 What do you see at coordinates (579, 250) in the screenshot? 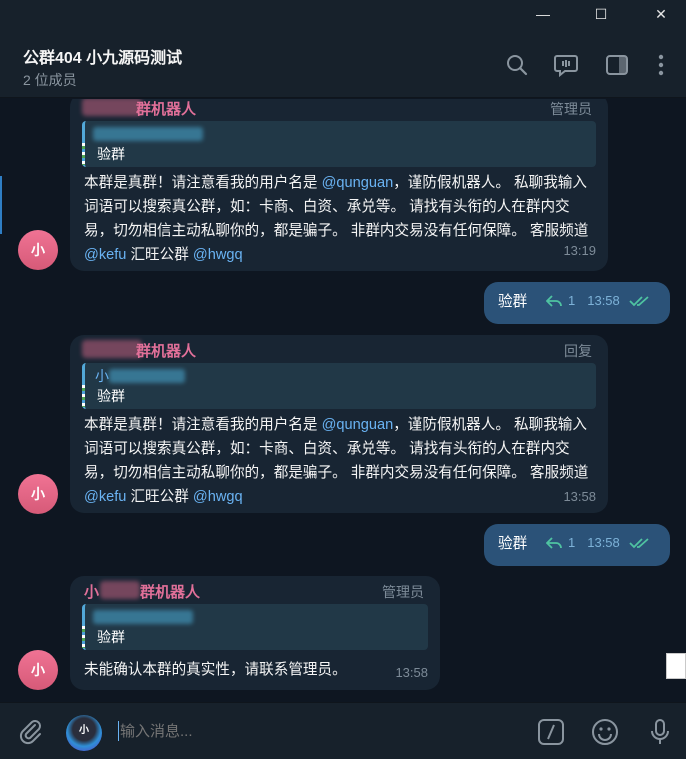
I see `message-time: 13:19` at bounding box center [579, 250].